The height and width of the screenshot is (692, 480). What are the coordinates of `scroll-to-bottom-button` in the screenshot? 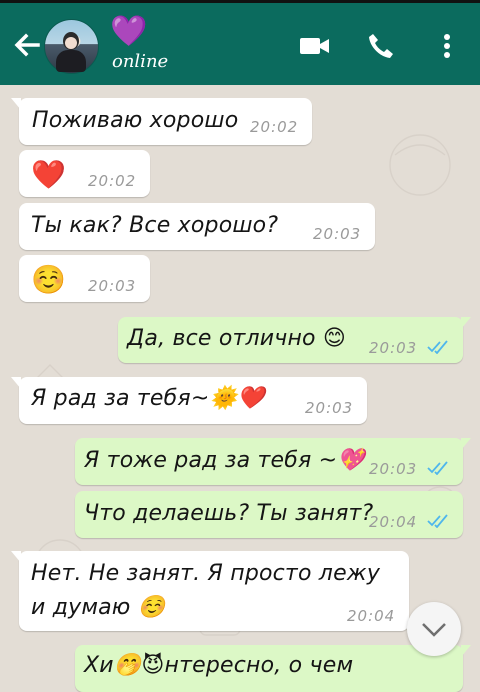 It's located at (434, 629).